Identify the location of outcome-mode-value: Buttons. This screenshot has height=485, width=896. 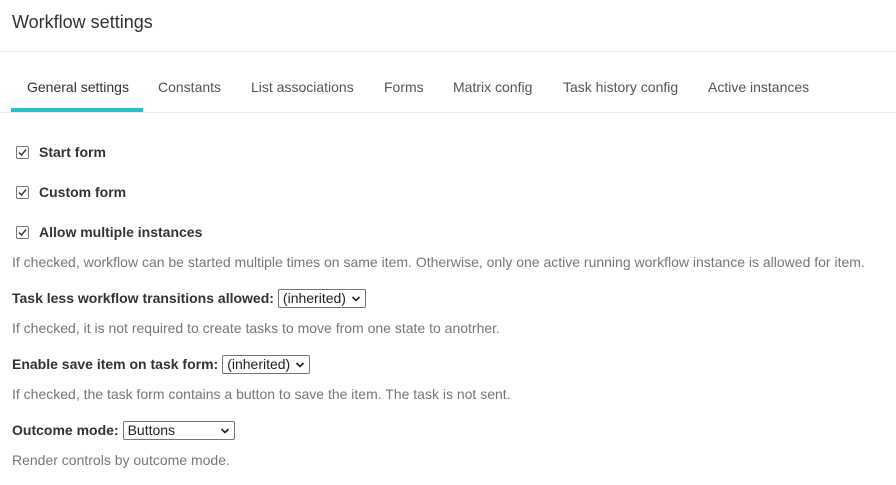
(151, 430).